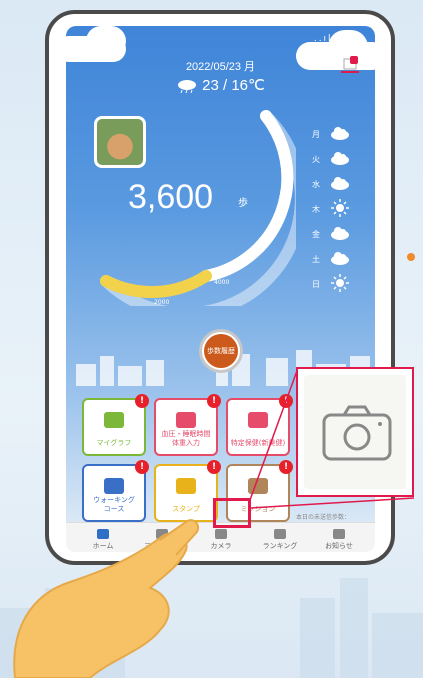 This screenshot has width=423, height=678. What do you see at coordinates (187, 87) in the screenshot?
I see `rain-cloud-icon` at bounding box center [187, 87].